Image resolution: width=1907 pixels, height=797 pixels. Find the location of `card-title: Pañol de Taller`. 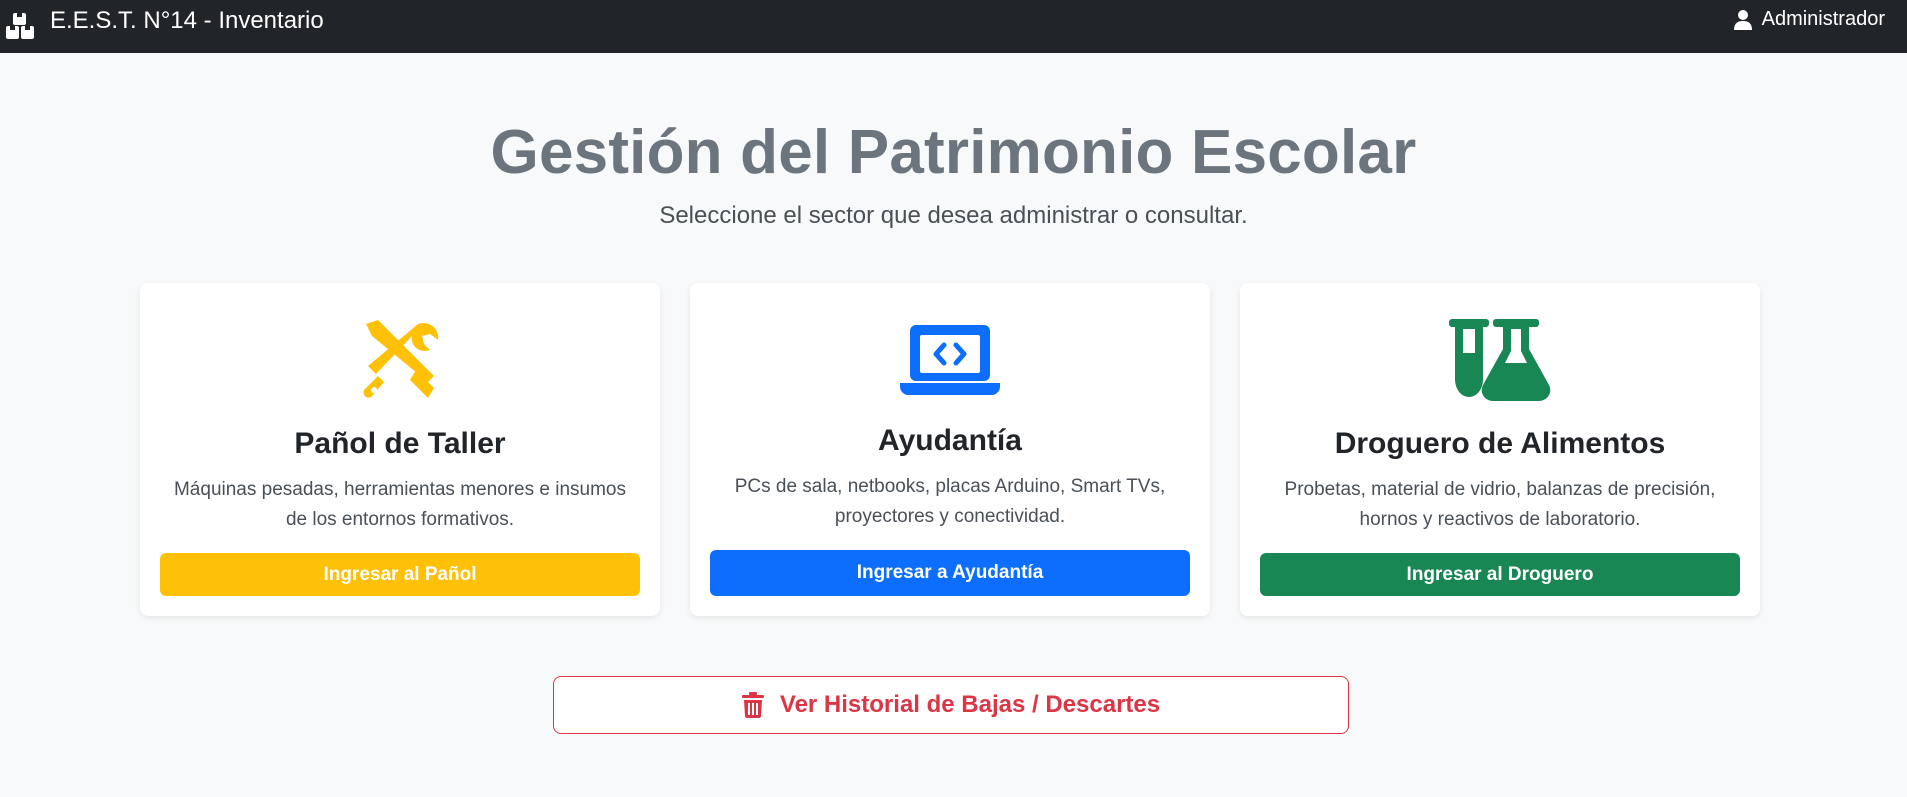

card-title: Pañol de Taller is located at coordinates (400, 443).